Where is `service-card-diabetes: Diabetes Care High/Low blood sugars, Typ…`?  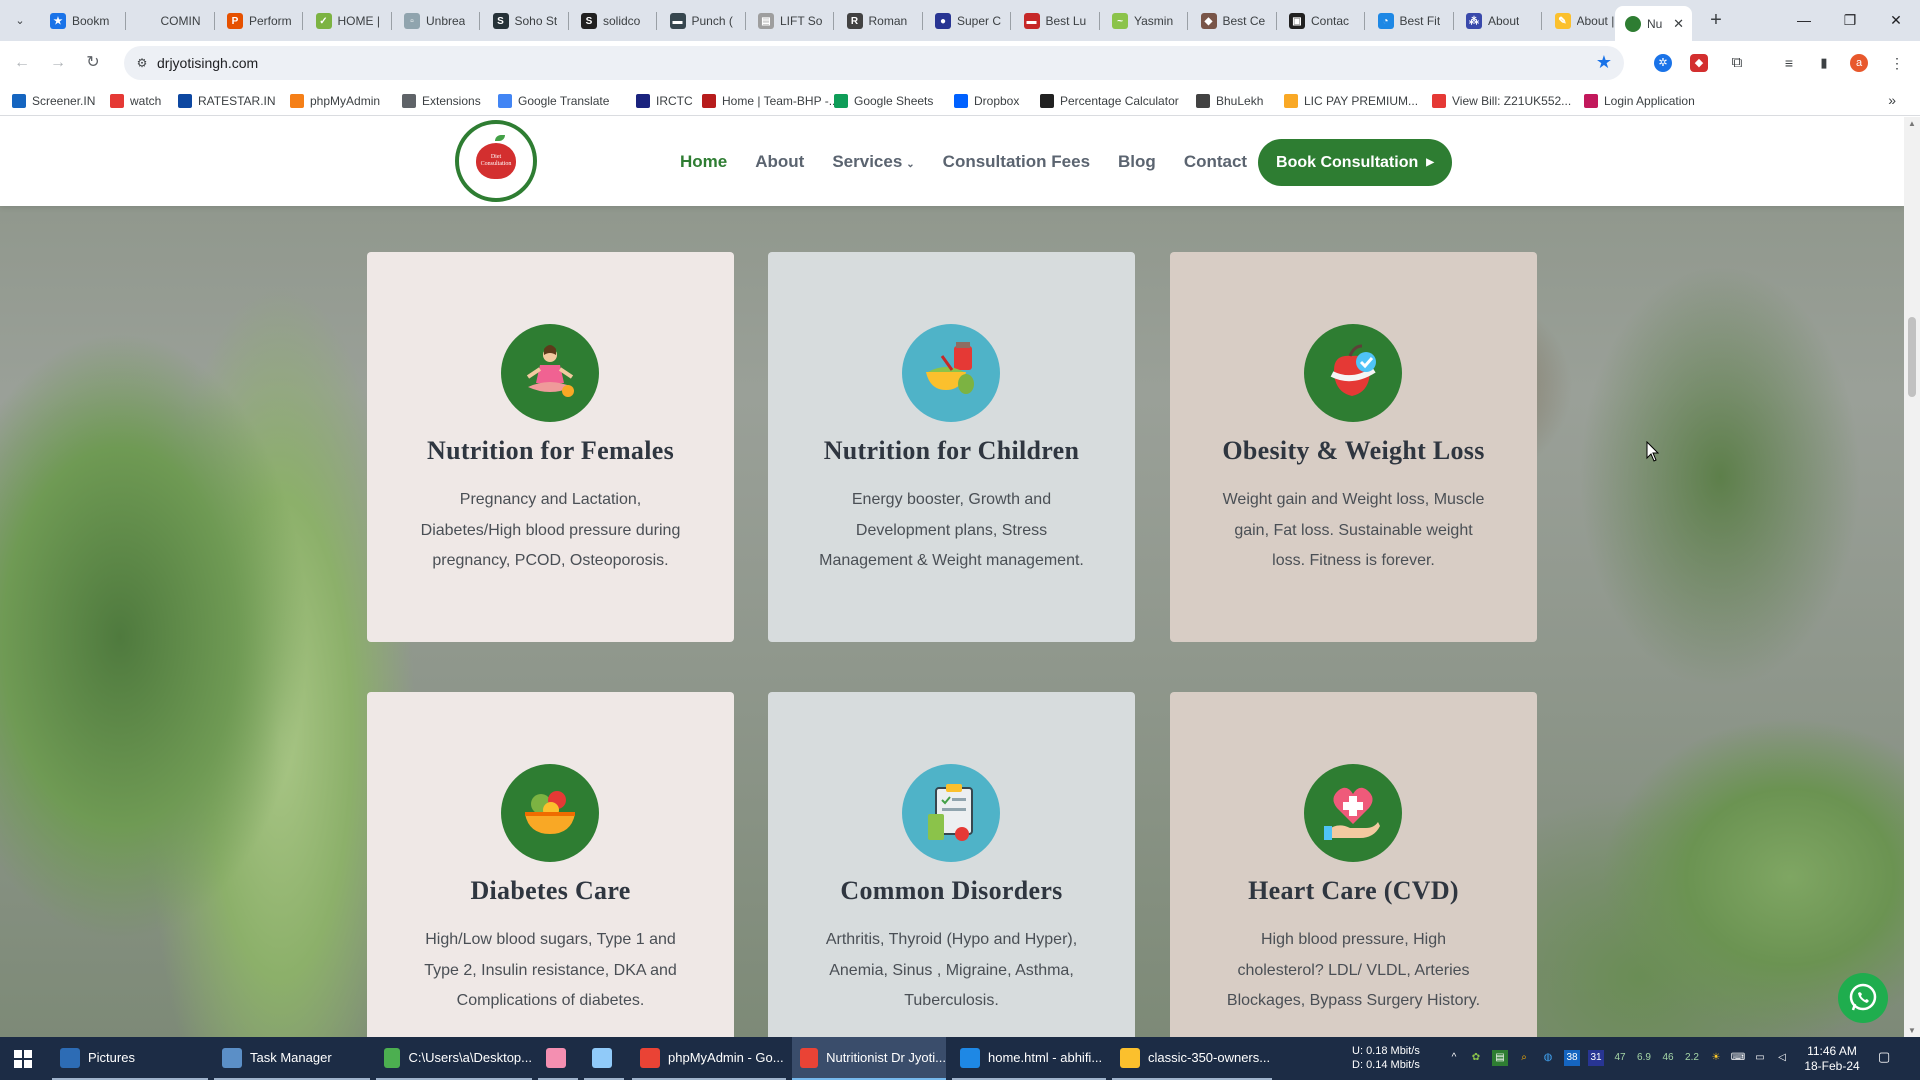 service-card-diabetes: Diabetes Care High/Low blood sugars, Typ… is located at coordinates (550, 864).